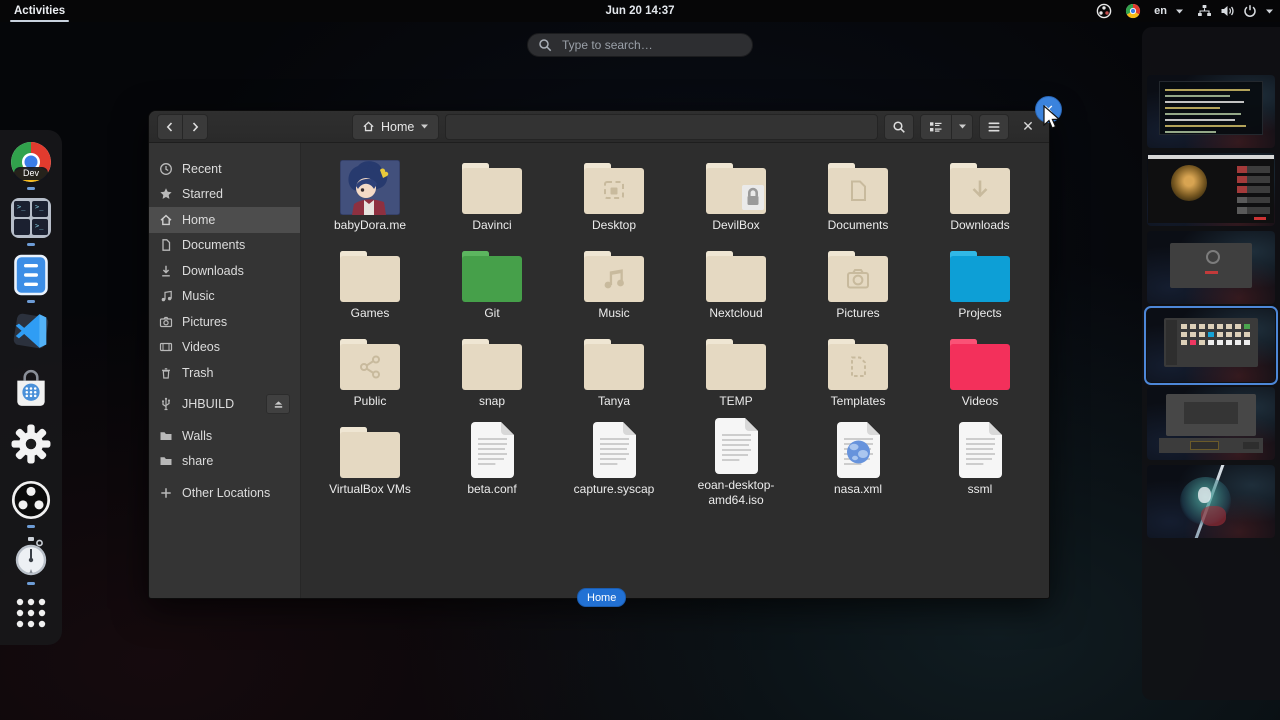 The height and width of the screenshot is (720, 1280). Describe the element at coordinates (980, 489) in the screenshot. I see `file-name: ssml` at that location.